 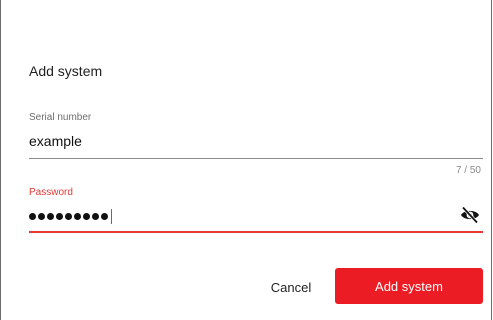 I want to click on serial-number-input: example, so click(x=55, y=141).